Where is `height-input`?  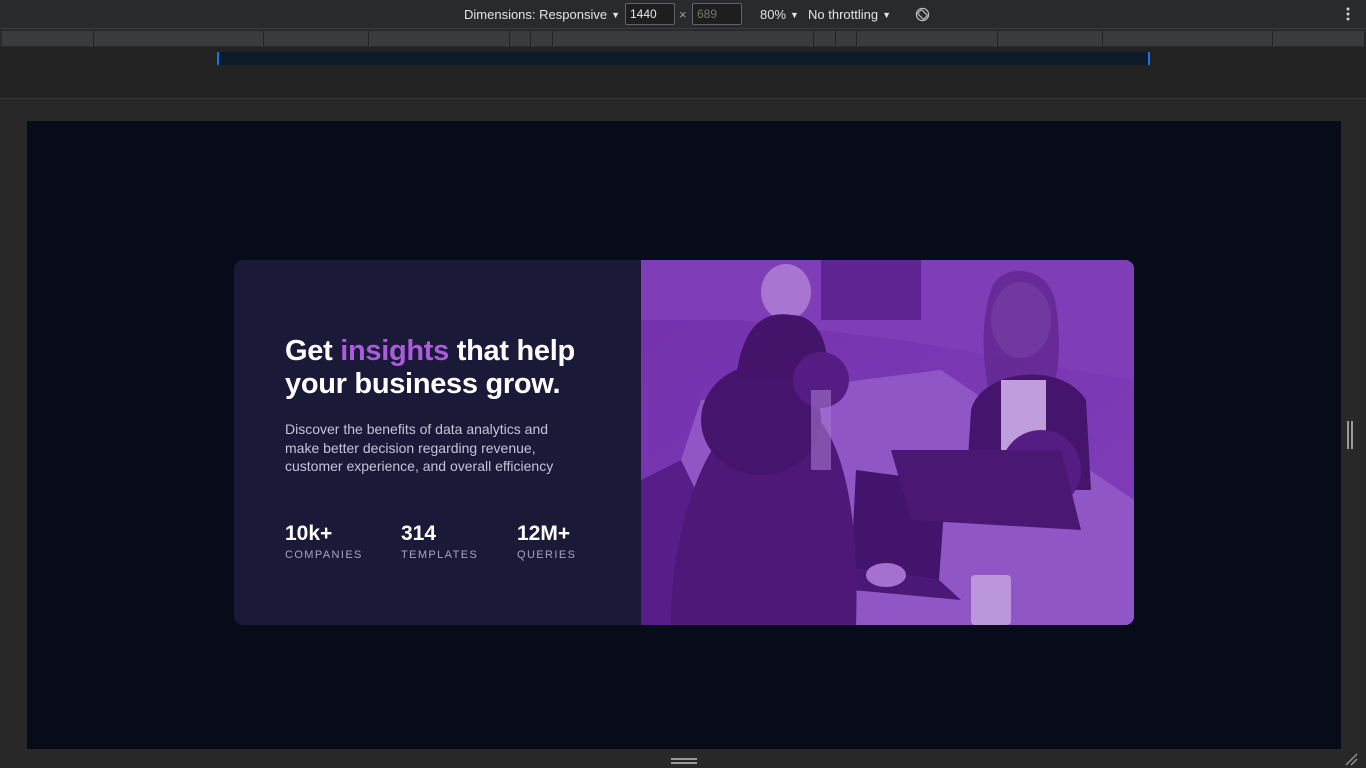 height-input is located at coordinates (717, 14).